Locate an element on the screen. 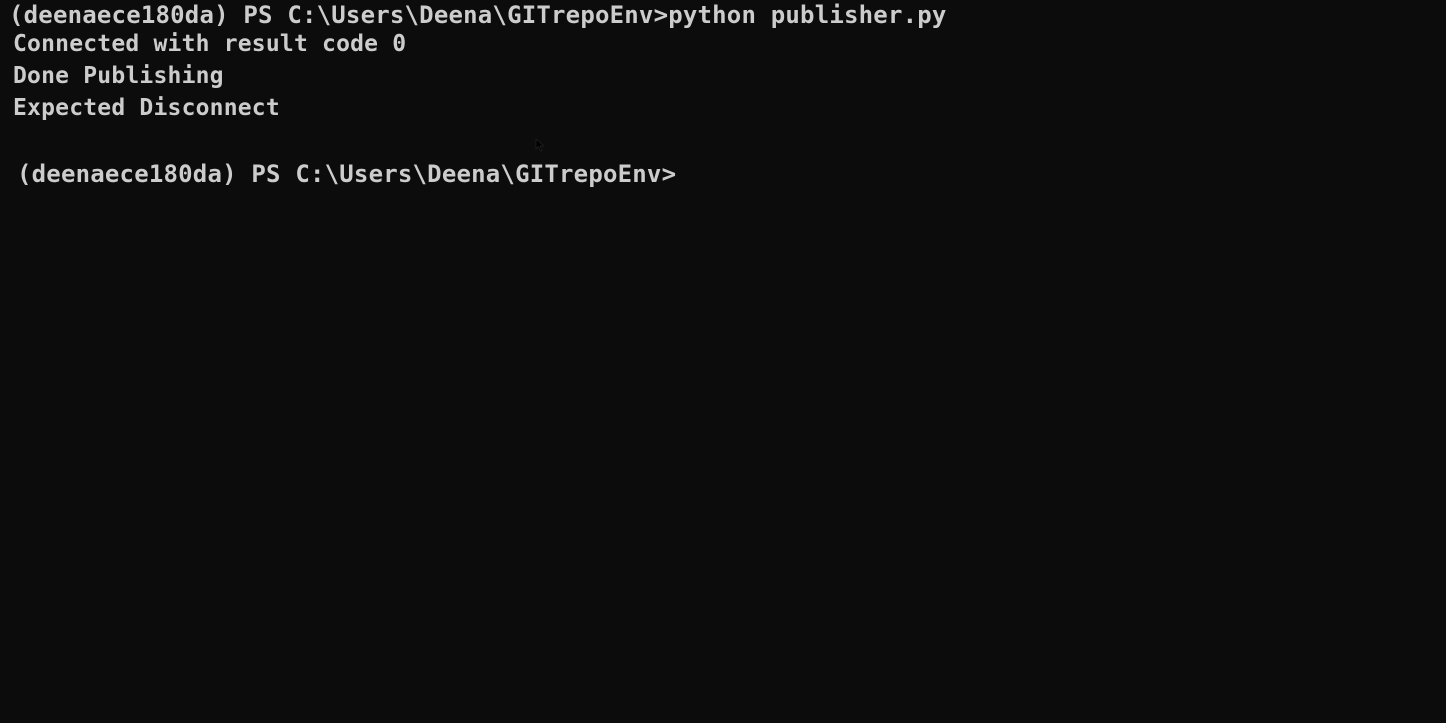 This screenshot has height=723, width=1446. output-line: Expected Disconnect is located at coordinates (146, 108).